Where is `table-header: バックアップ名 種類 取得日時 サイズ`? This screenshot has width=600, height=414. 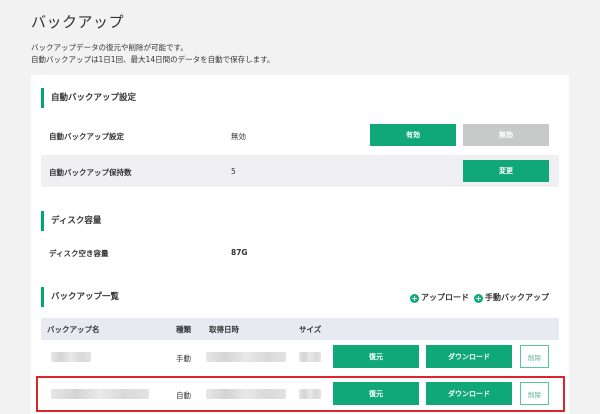 table-header: バックアップ名 種類 取得日時 サイズ is located at coordinates (300, 329).